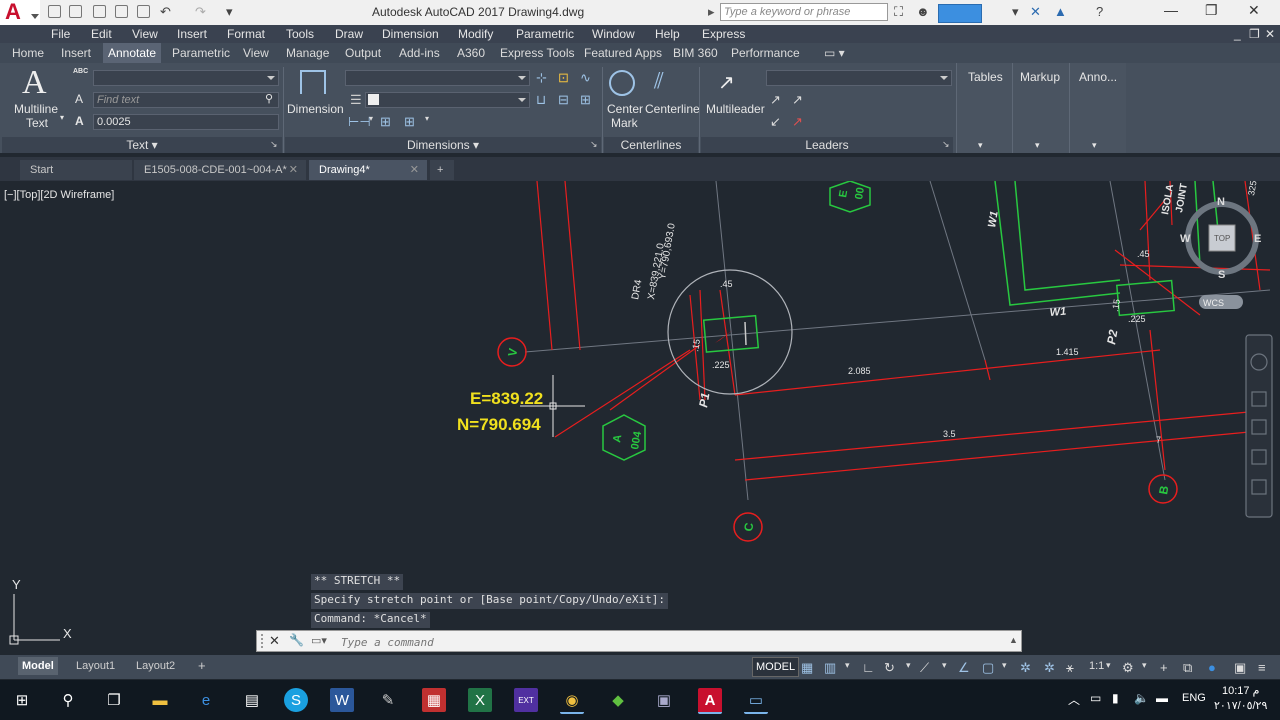 Image resolution: width=1280 pixels, height=720 pixels. Describe the element at coordinates (22, 700) in the screenshot. I see `windows-start-icon: ⊞` at that location.